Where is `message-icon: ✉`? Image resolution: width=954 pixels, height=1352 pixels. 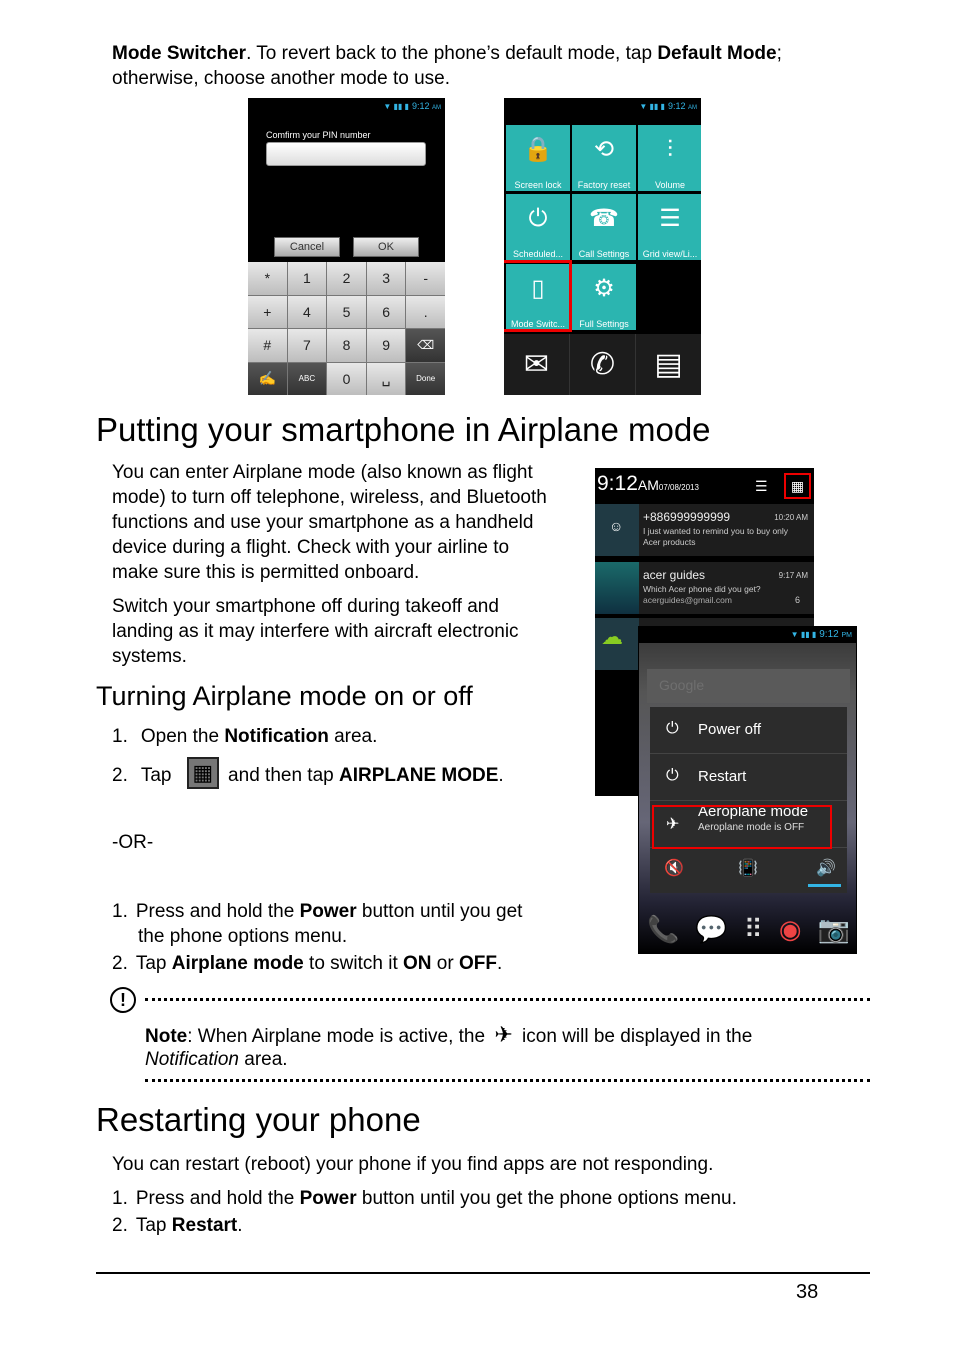
message-icon: ✉ is located at coordinates (537, 364).